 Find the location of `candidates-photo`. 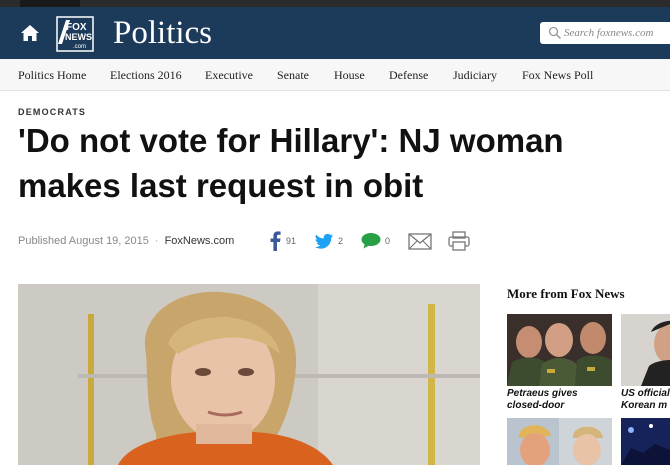

candidates-photo is located at coordinates (559, 441).